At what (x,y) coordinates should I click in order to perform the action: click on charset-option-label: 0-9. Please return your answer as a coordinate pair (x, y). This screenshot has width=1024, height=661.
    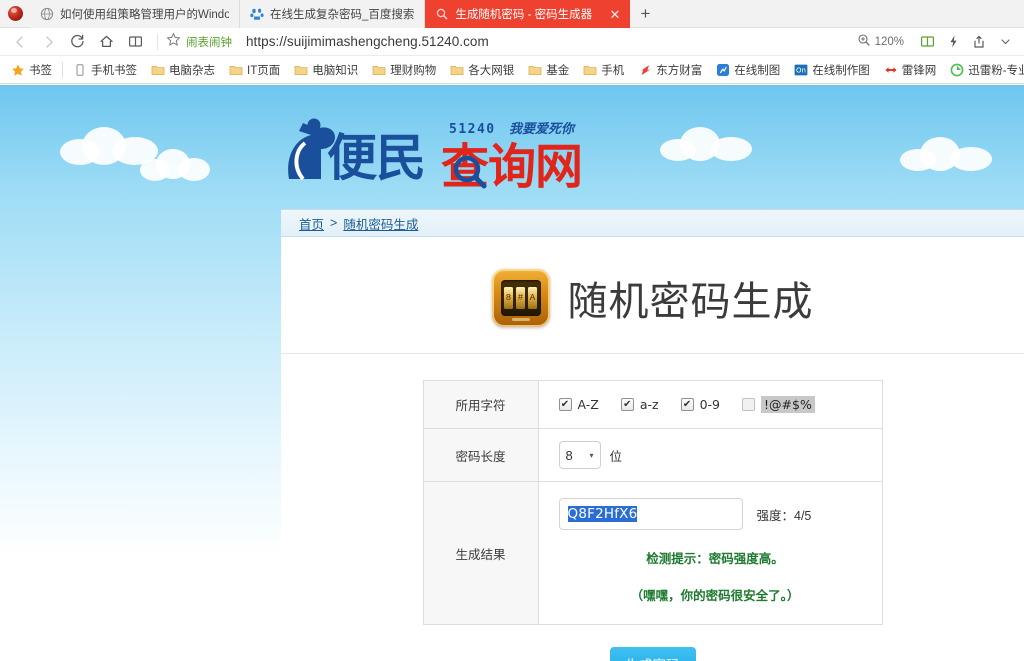
    Looking at the image, I should click on (710, 404).